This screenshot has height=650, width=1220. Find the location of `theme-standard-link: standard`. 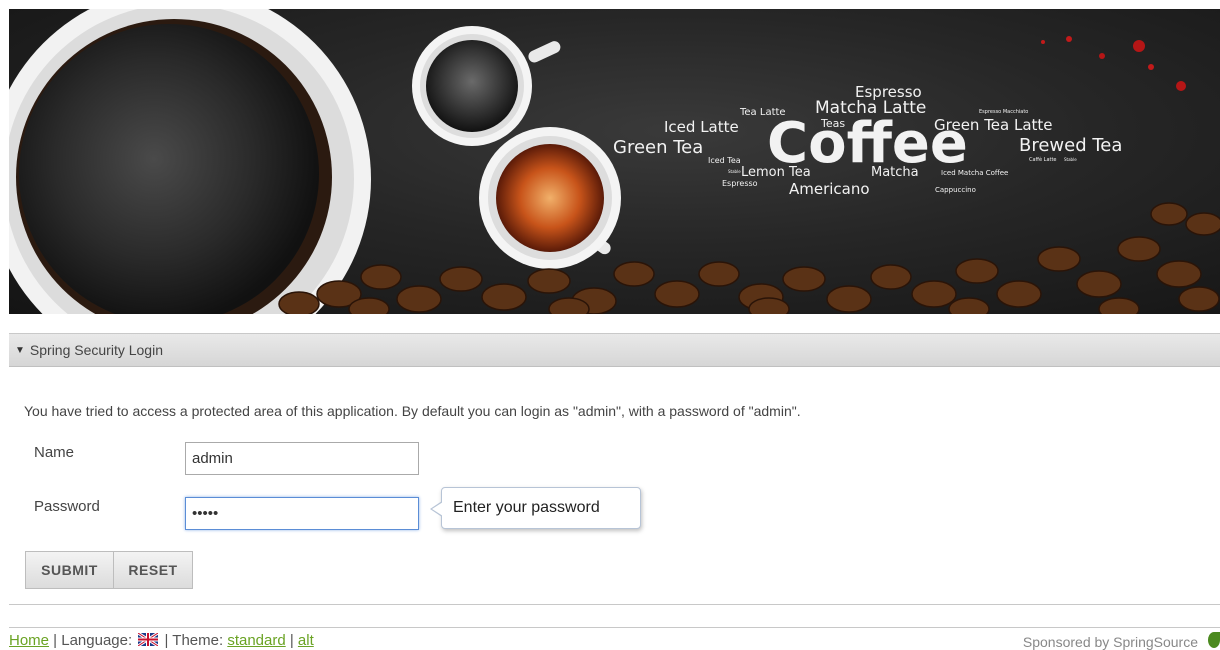

theme-standard-link: standard is located at coordinates (256, 640).